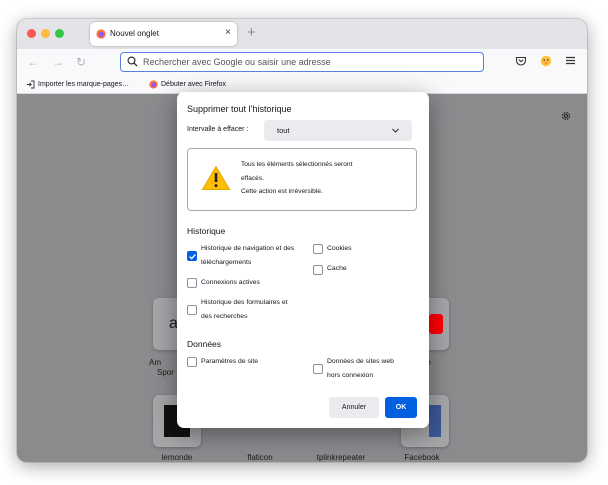 This screenshot has width=608, height=485. Describe the element at coordinates (244, 302) in the screenshot. I see `checkbox-label: Historique des formulaires et` at that location.